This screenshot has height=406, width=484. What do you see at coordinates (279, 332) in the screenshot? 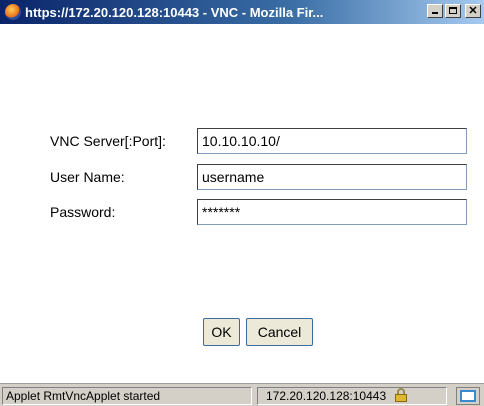
I see `cancel-button: Cancel` at bounding box center [279, 332].